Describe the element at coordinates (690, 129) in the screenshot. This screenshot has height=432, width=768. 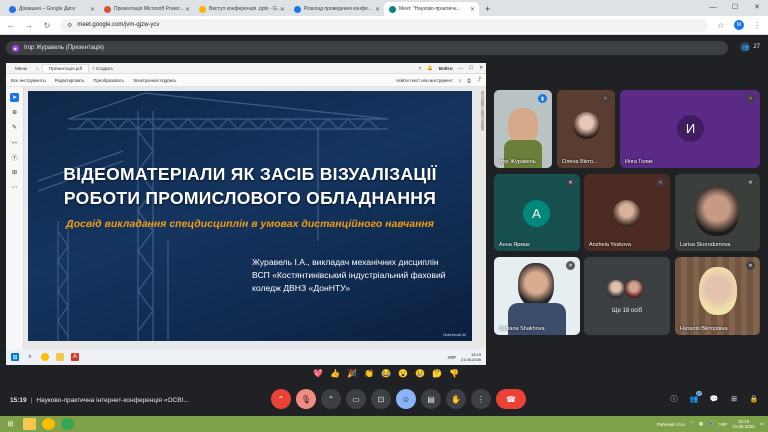
I see `participant-tile: И ✕ Инга Голик` at that location.